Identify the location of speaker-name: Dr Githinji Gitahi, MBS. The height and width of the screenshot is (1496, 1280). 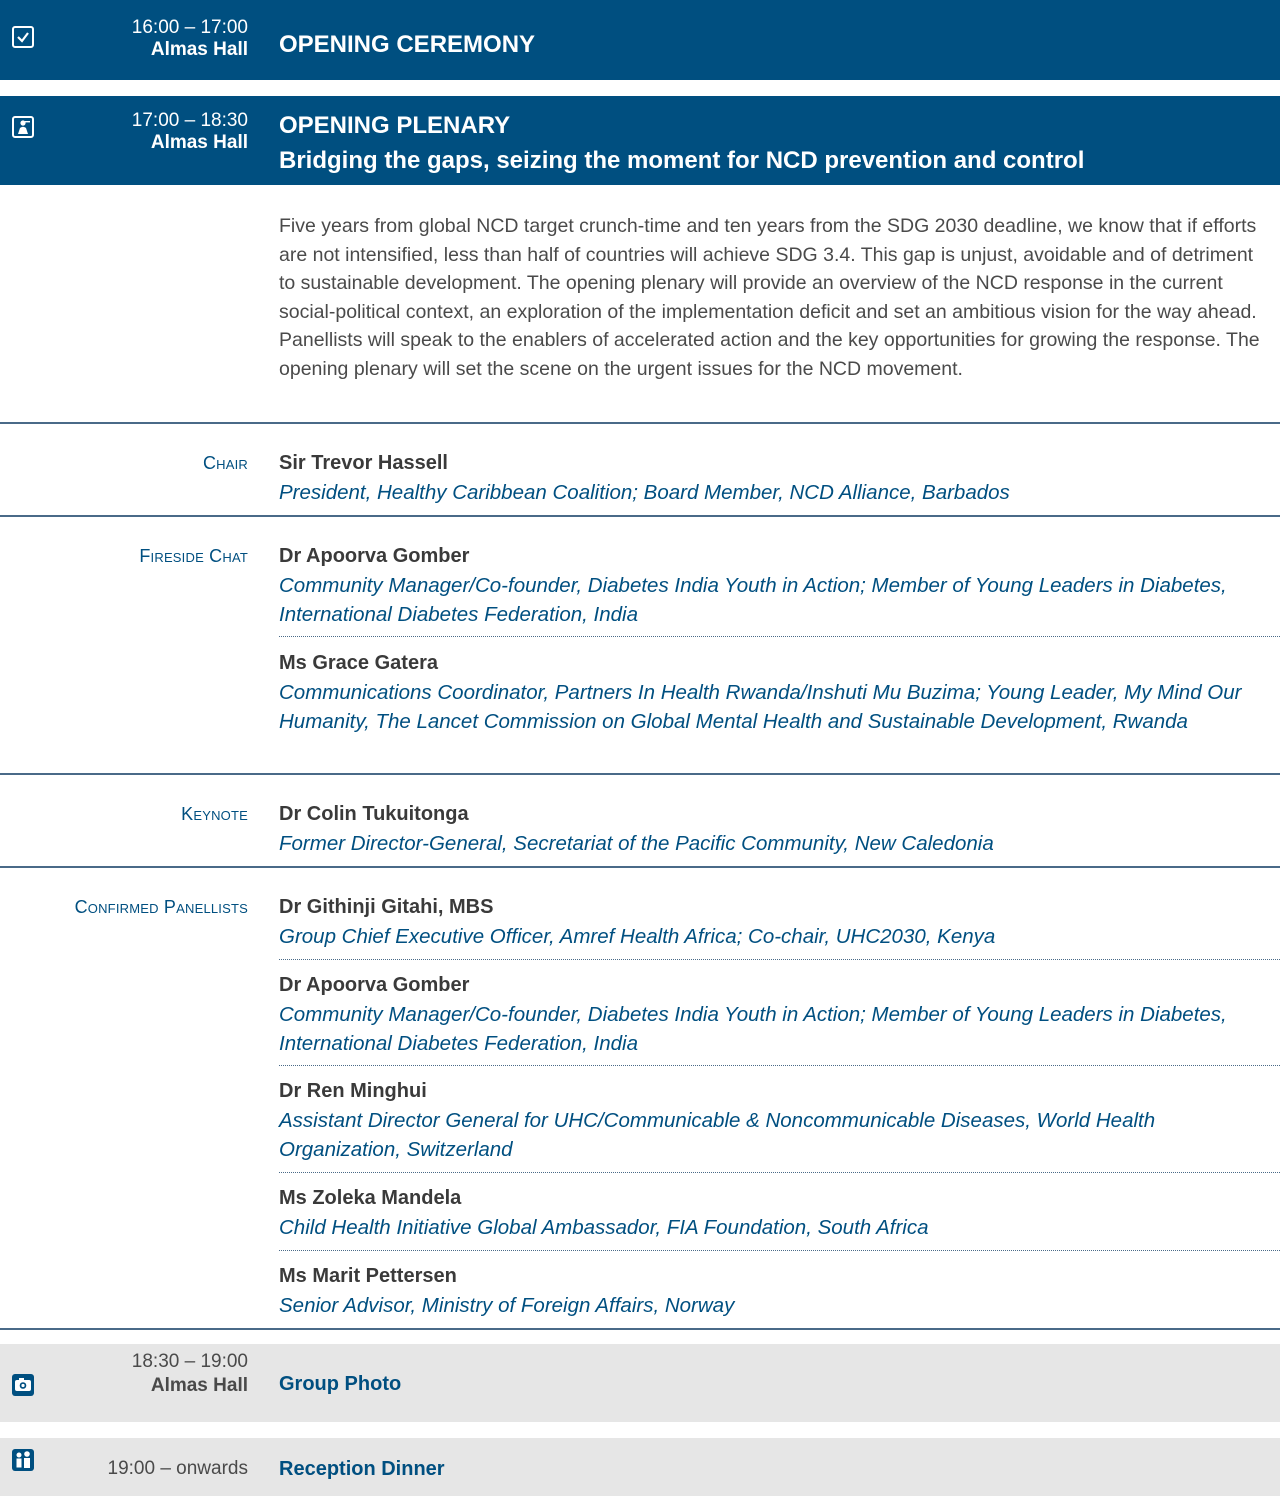
(386, 907).